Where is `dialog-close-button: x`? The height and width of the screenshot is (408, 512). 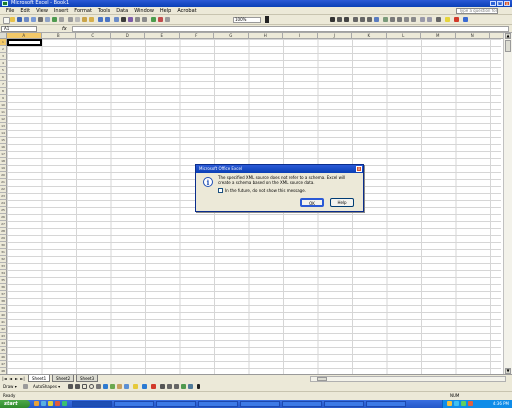
dialog-close-button: x is located at coordinates (359, 169).